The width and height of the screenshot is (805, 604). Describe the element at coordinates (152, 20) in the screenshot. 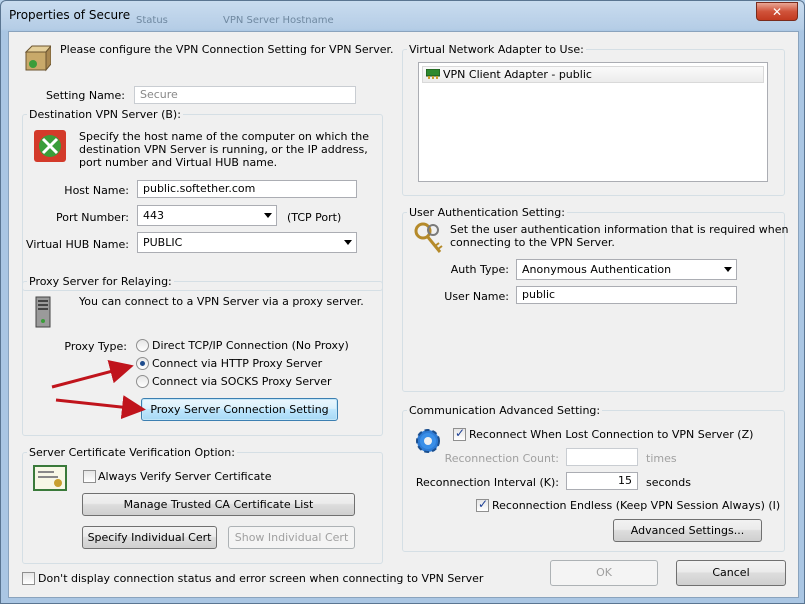

I see `background-tab-status: Status` at that location.